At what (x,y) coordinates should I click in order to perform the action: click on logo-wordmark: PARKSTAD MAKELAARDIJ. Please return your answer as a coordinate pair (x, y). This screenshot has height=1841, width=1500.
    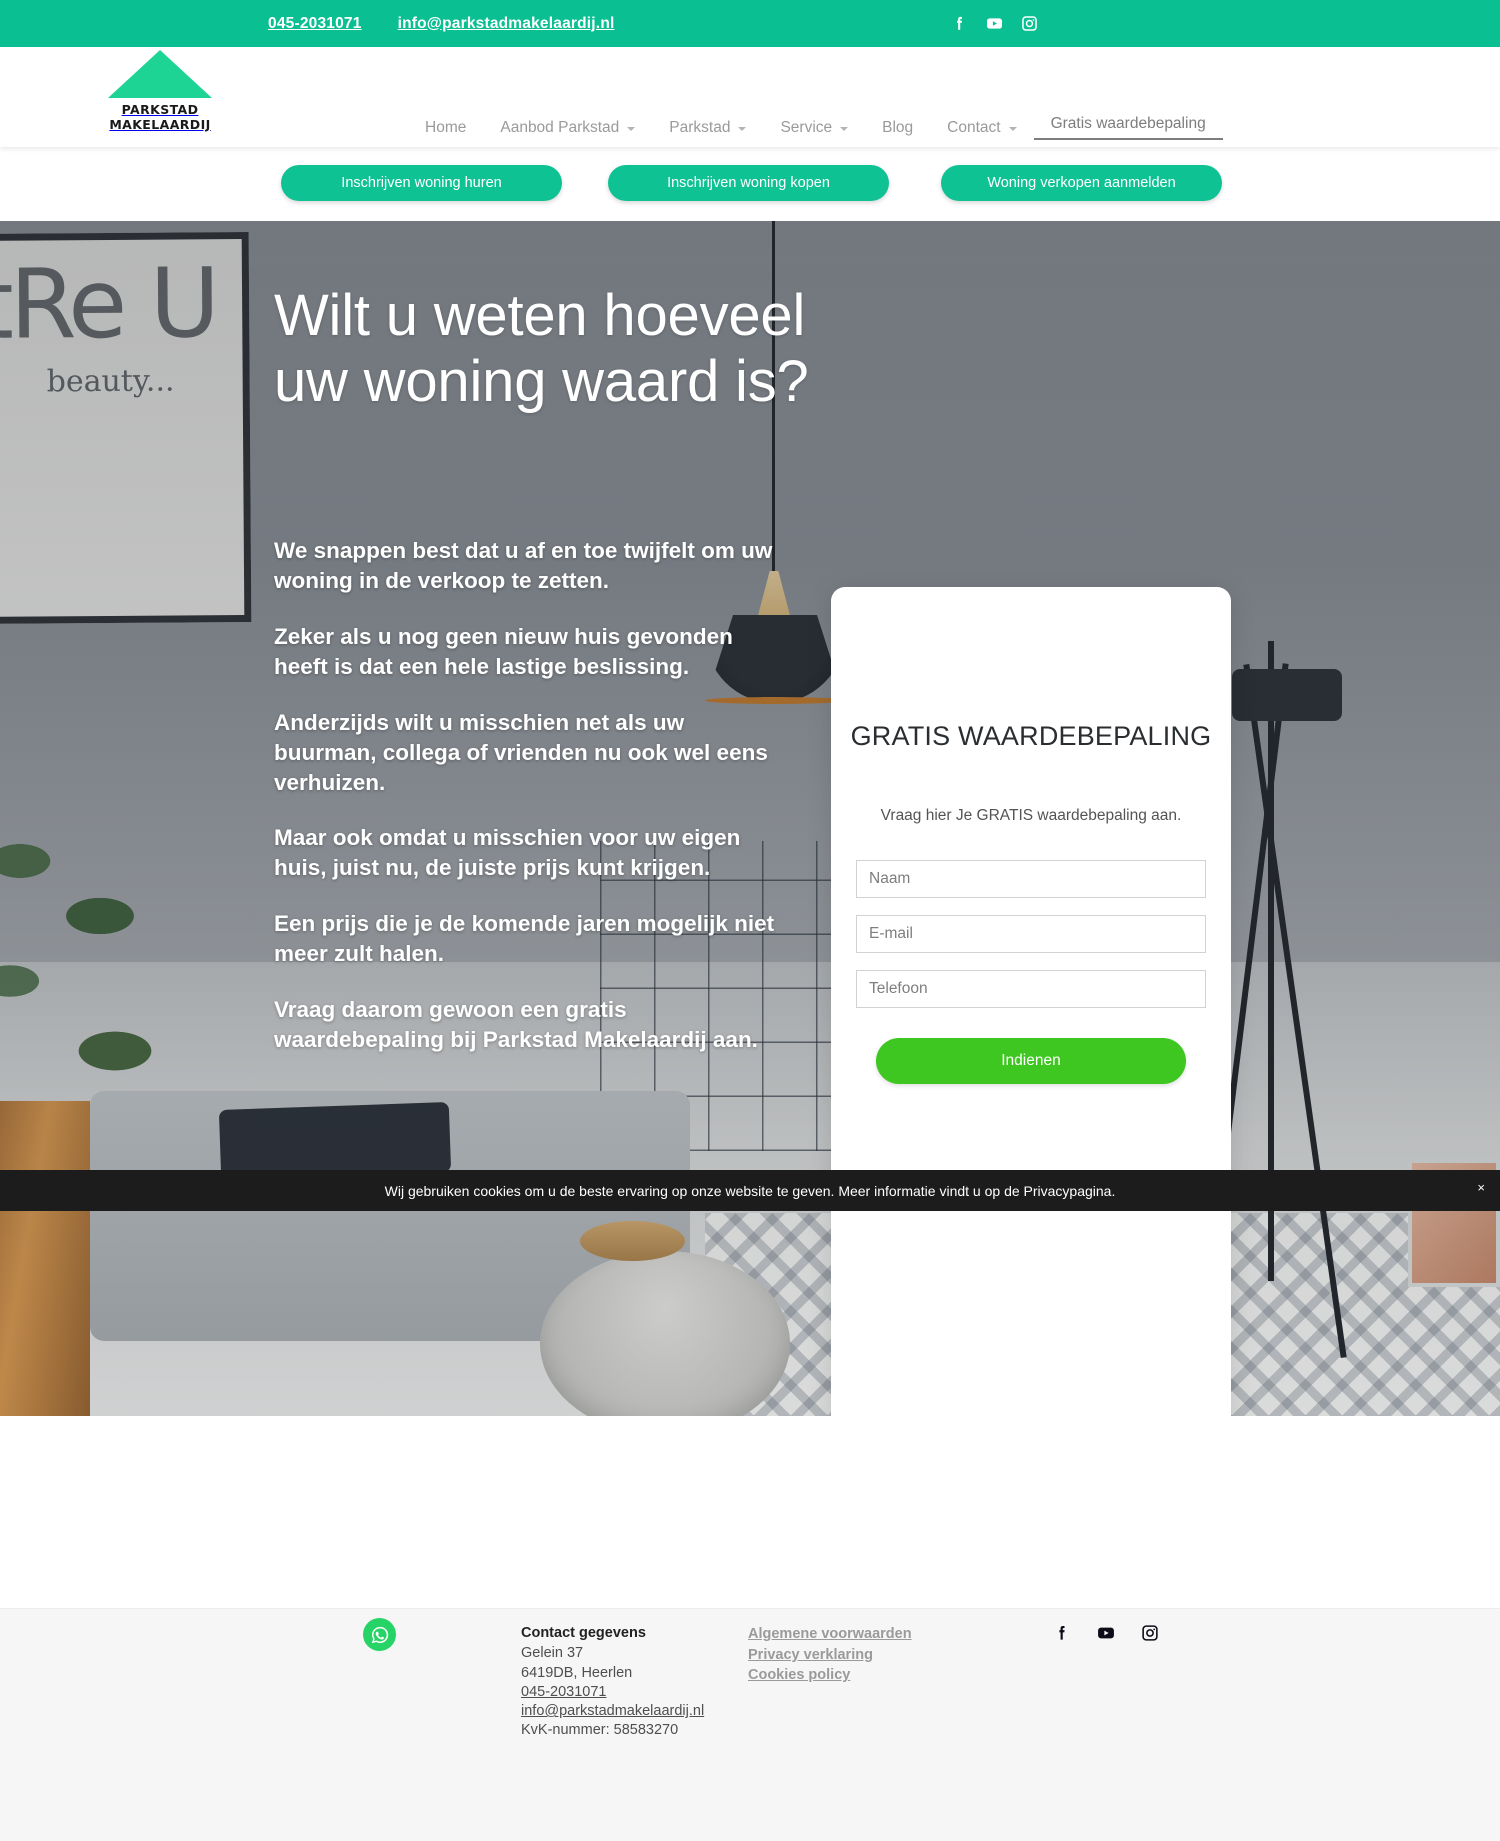
    Looking at the image, I should click on (160, 117).